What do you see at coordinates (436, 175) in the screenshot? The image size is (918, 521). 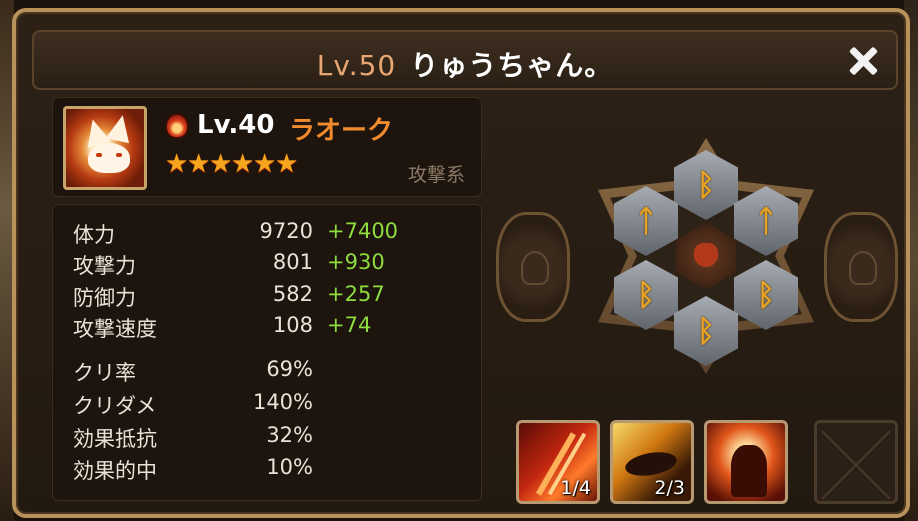 I see `monster-type: 攻撃系` at bounding box center [436, 175].